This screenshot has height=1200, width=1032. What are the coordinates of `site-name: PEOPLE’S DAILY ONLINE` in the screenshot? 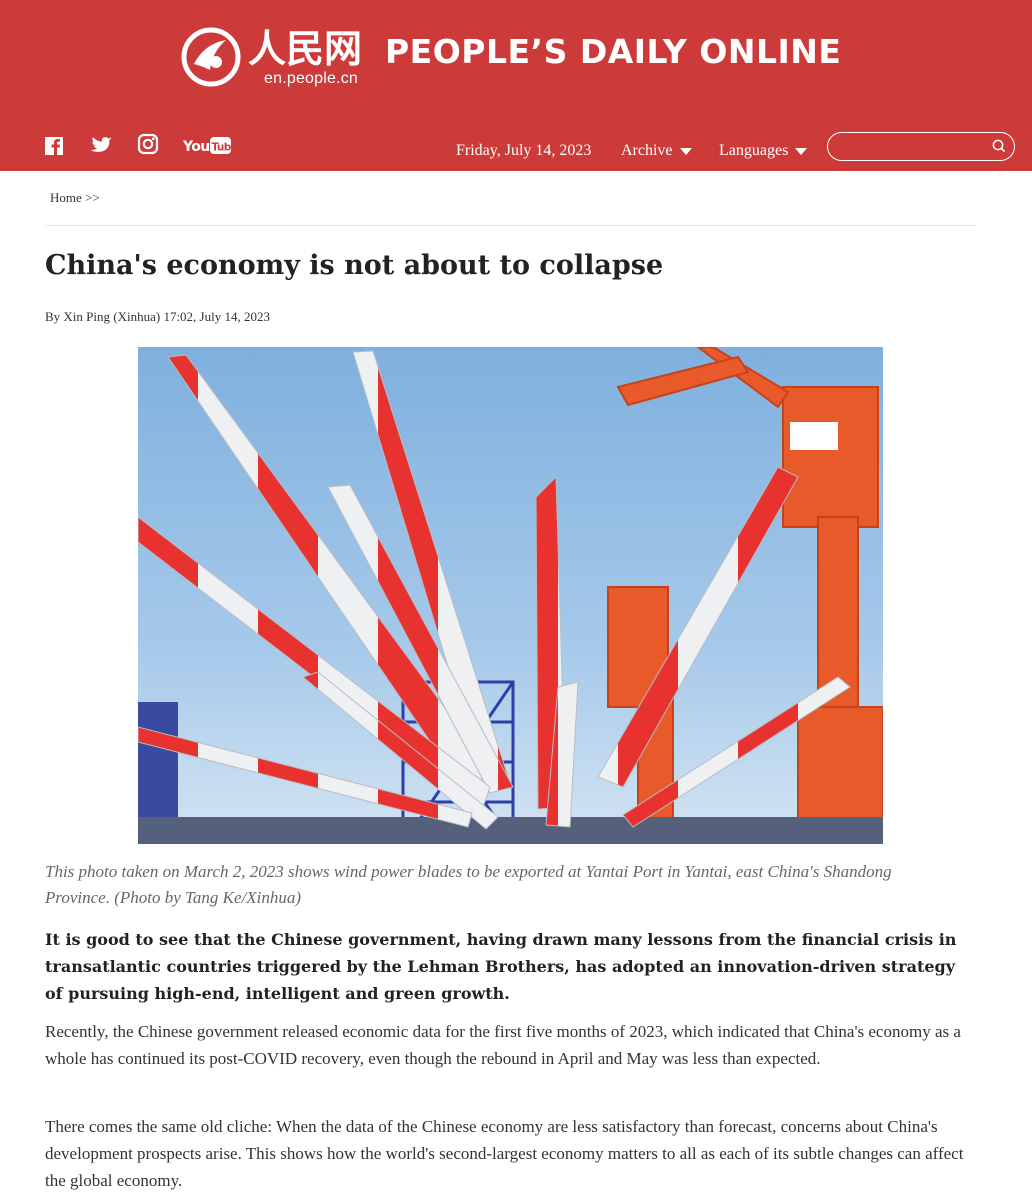 It's located at (613, 51).